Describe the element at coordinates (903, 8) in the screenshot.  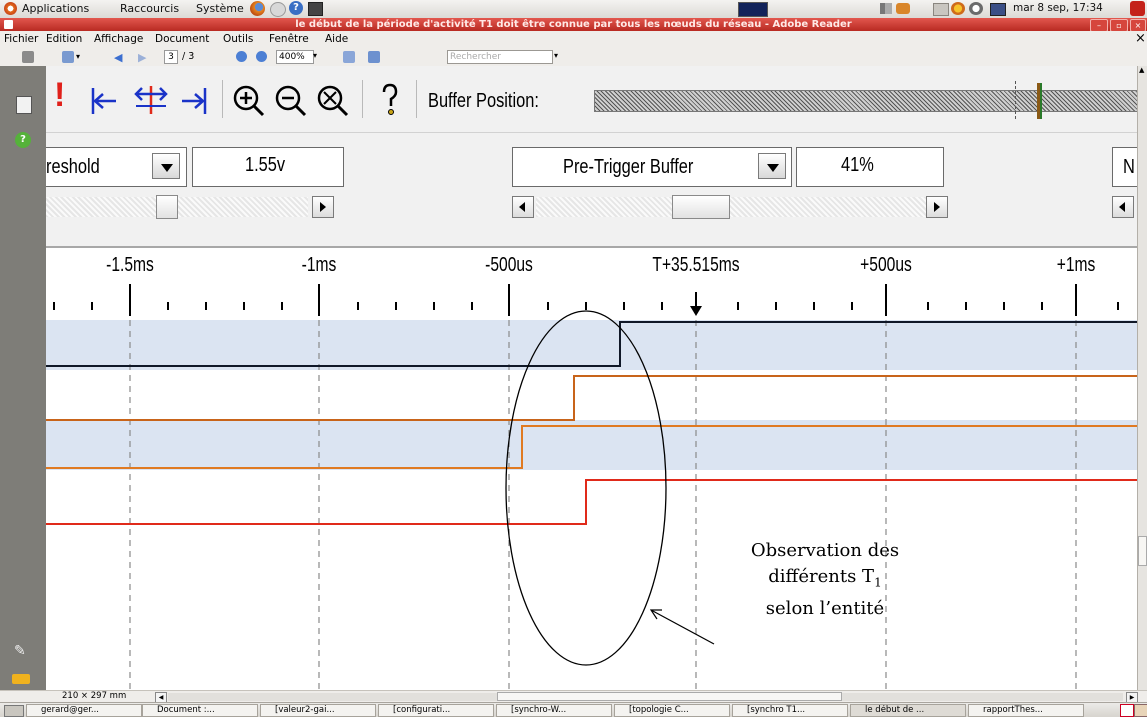
I see `network-icon` at that location.